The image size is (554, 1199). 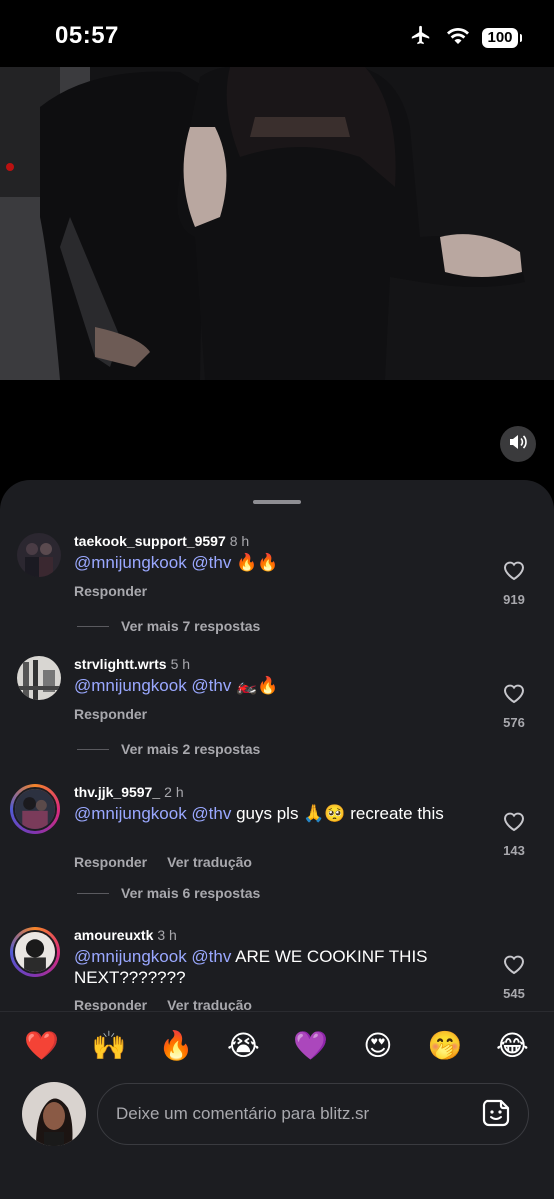 I want to click on comment-header: strvlightt.wrts 5 h, so click(x=132, y=664).